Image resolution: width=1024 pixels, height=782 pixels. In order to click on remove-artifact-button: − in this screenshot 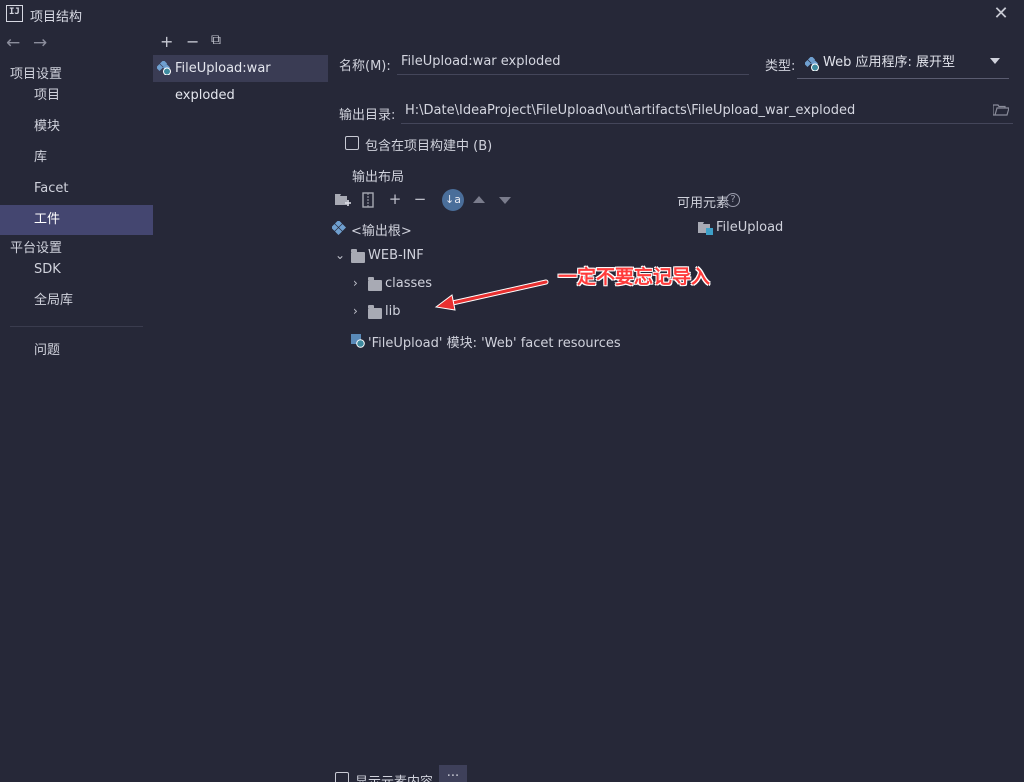, I will do `click(192, 41)`.